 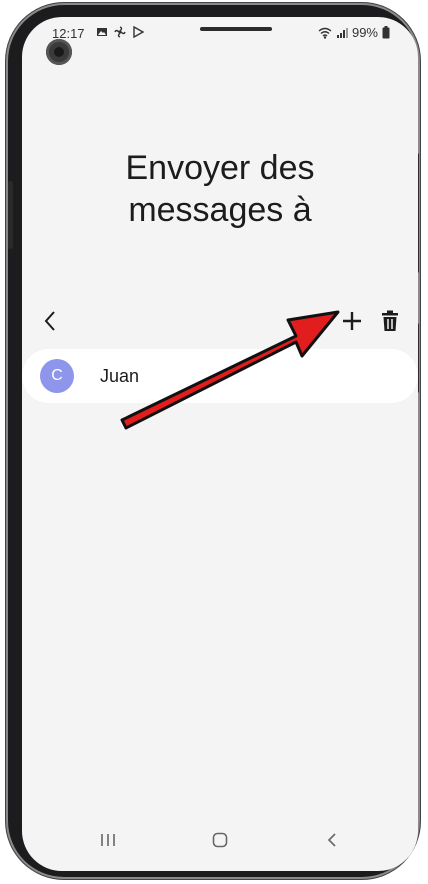 What do you see at coordinates (364, 32) in the screenshot?
I see `battery-percent: 99%` at bounding box center [364, 32].